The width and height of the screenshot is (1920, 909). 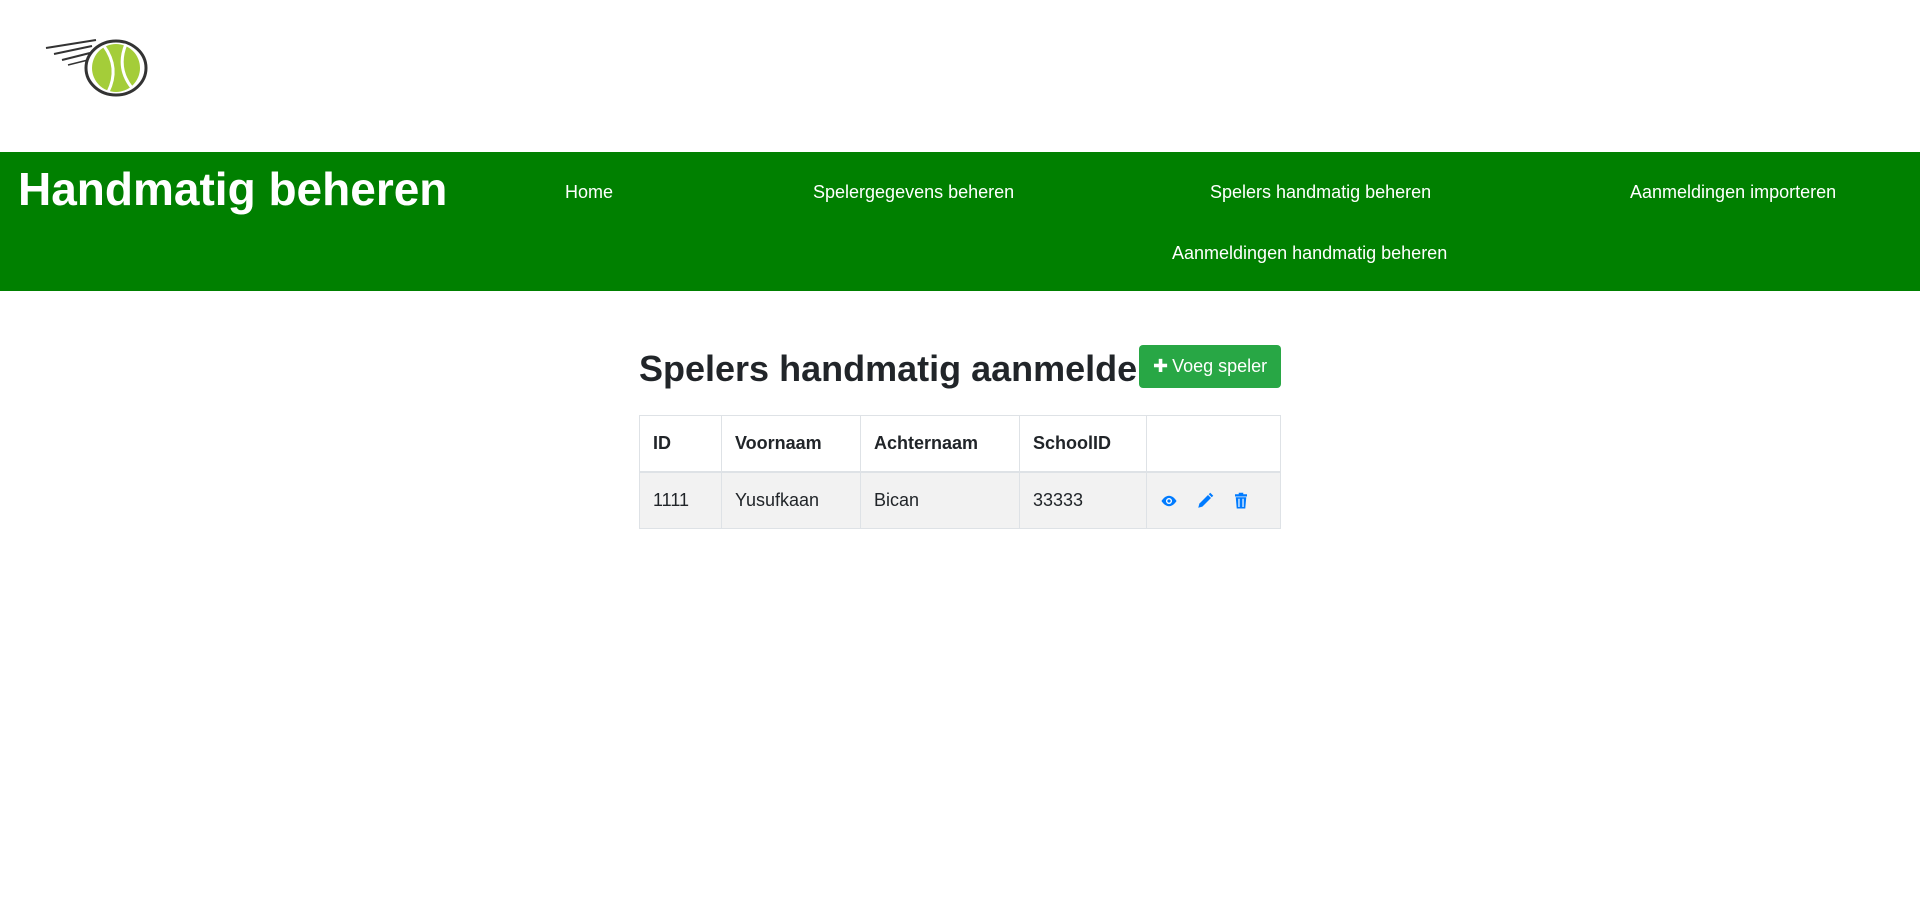 I want to click on column-header-id: ID, so click(x=680, y=444).